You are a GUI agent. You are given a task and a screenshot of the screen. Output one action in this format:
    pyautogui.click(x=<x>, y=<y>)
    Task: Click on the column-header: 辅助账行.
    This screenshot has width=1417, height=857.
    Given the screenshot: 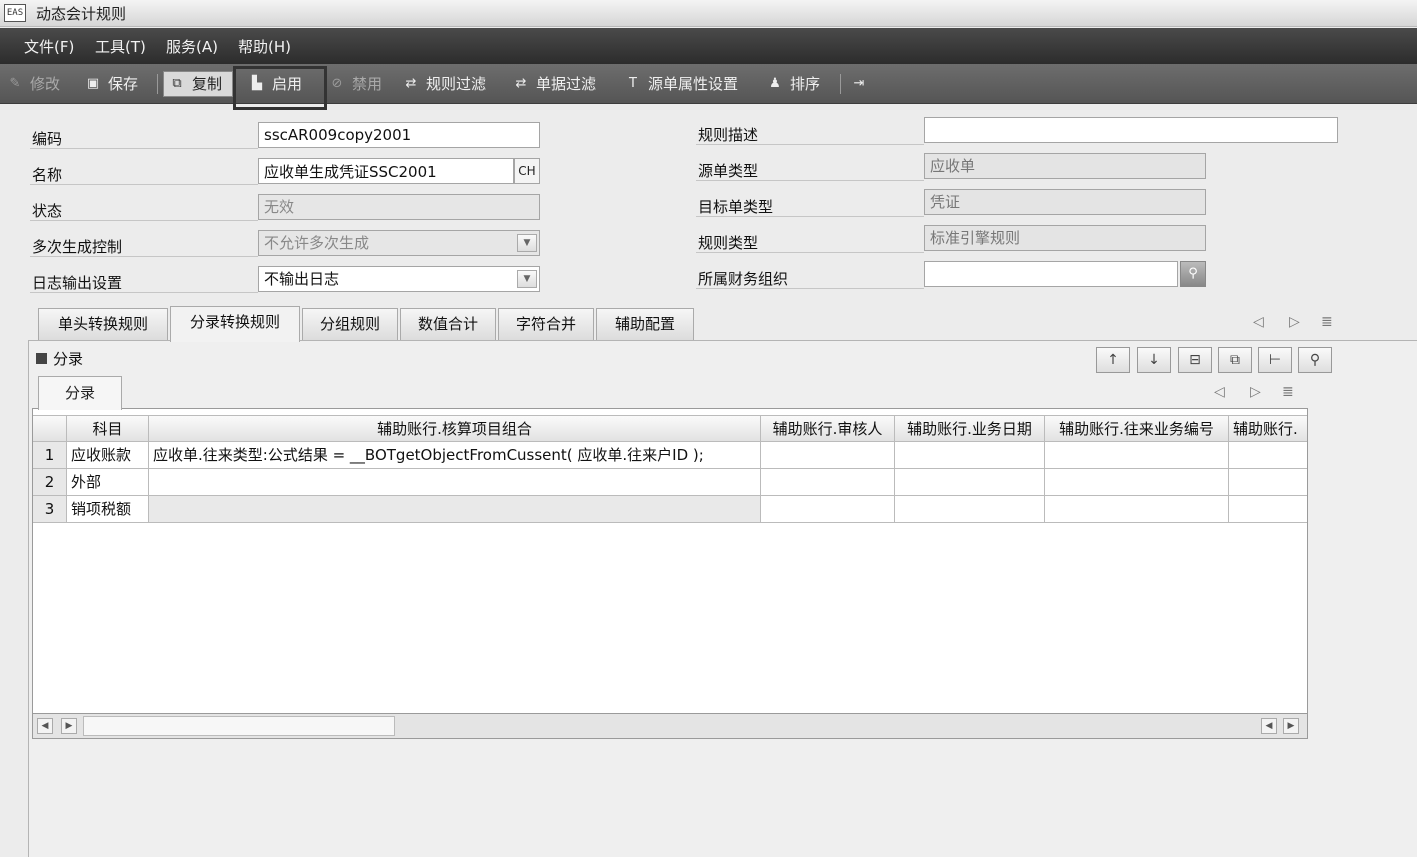 What is the action you would take?
    pyautogui.click(x=1268, y=428)
    